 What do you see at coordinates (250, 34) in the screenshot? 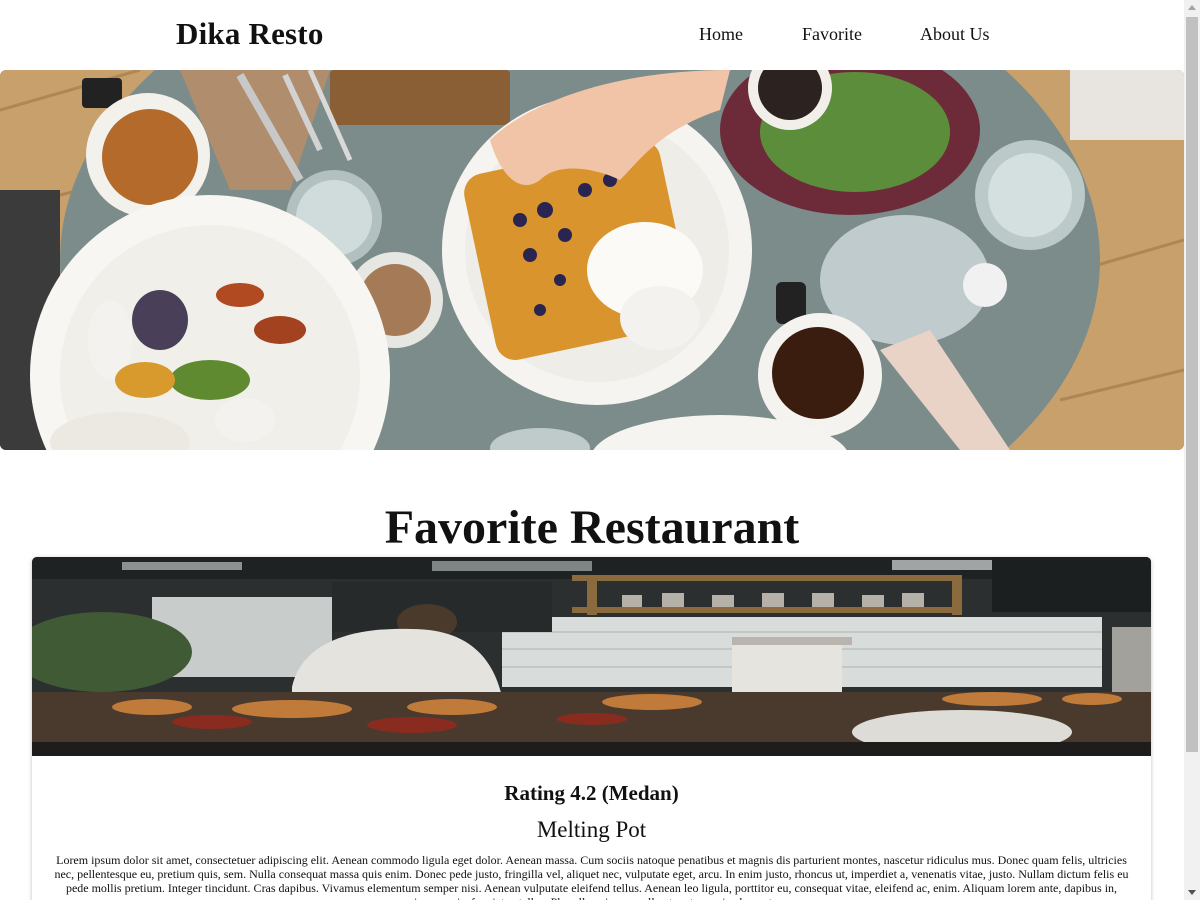
I see `brand-logo: Dika Resto` at bounding box center [250, 34].